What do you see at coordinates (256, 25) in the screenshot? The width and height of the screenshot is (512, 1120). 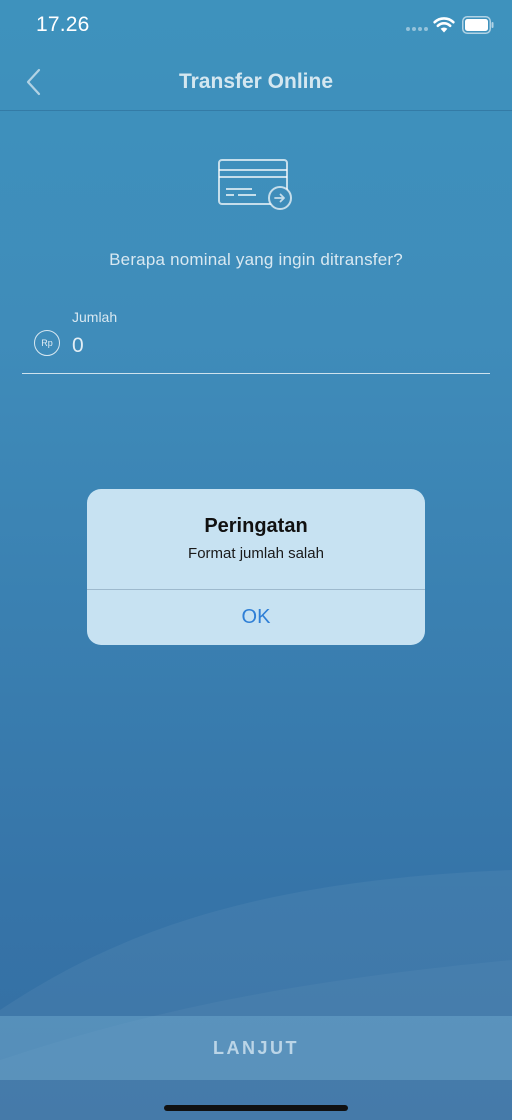 I see `status-bar: 17.26` at bounding box center [256, 25].